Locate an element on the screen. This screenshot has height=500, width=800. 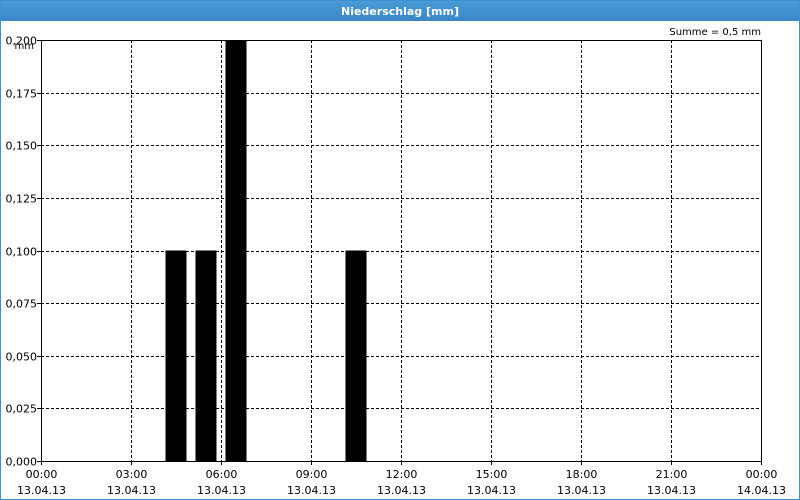
x-tick-time: 09:00 is located at coordinates (312, 474).